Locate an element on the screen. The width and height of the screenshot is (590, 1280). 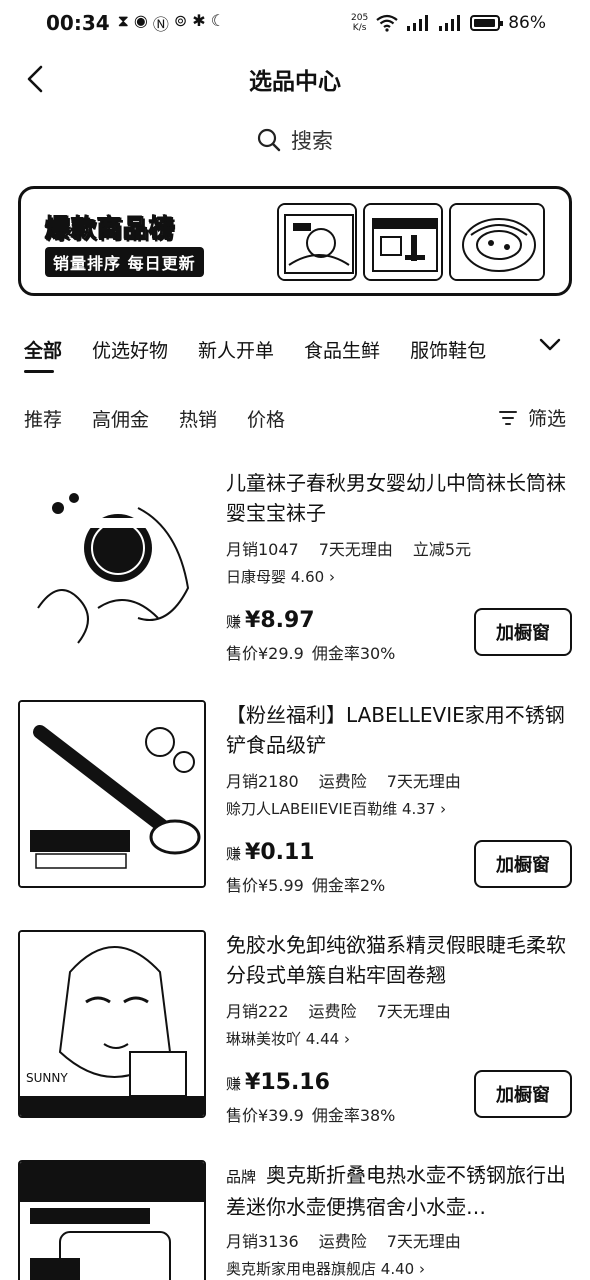
product-title: 【粉丝福利】LABELLEVIE家用不锈钢铲食品级铲 is located at coordinates (395, 730).